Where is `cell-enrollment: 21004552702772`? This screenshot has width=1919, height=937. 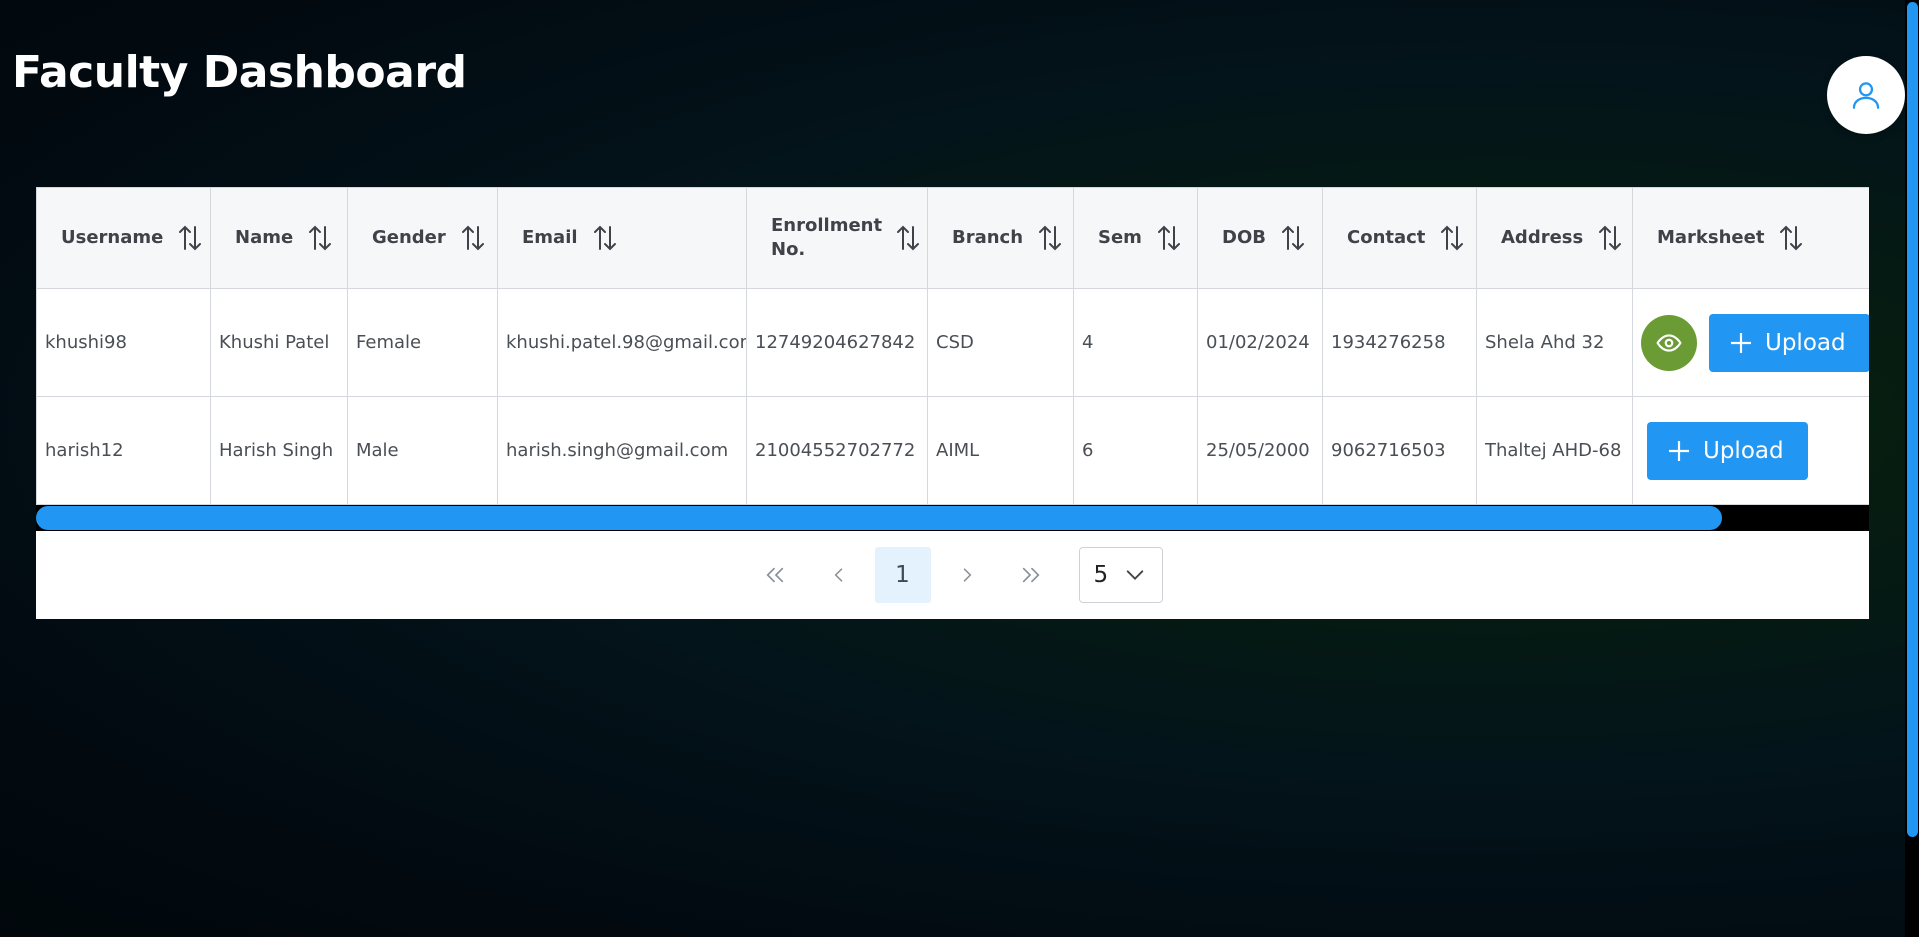 cell-enrollment: 21004552702772 is located at coordinates (837, 450).